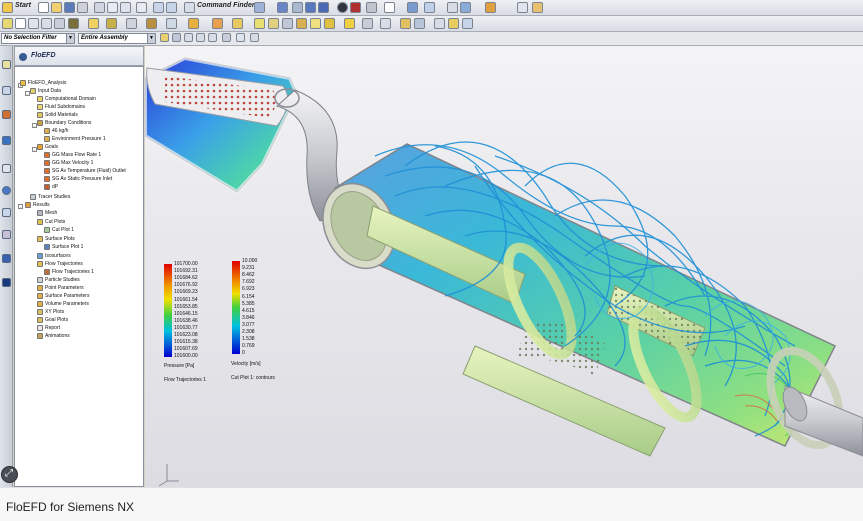  Describe the element at coordinates (57, 115) in the screenshot. I see `tree-item: Solid Materials` at that location.